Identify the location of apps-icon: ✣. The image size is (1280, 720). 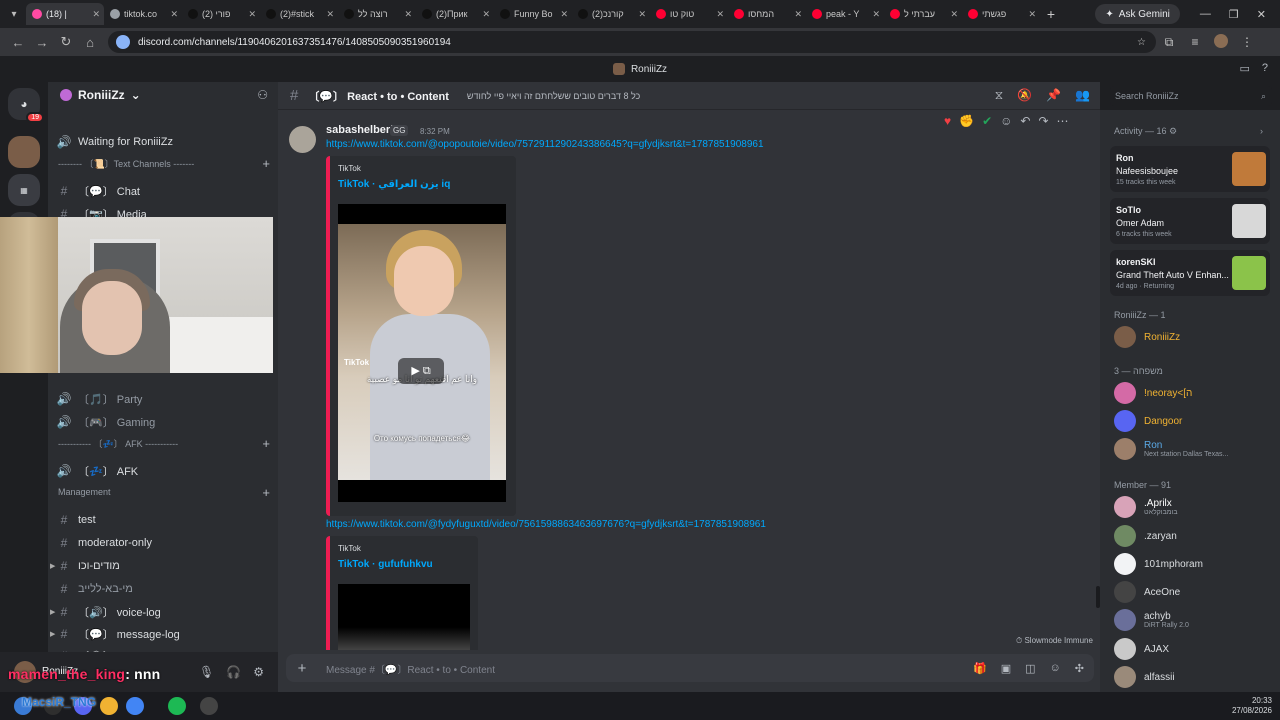
(1079, 668).